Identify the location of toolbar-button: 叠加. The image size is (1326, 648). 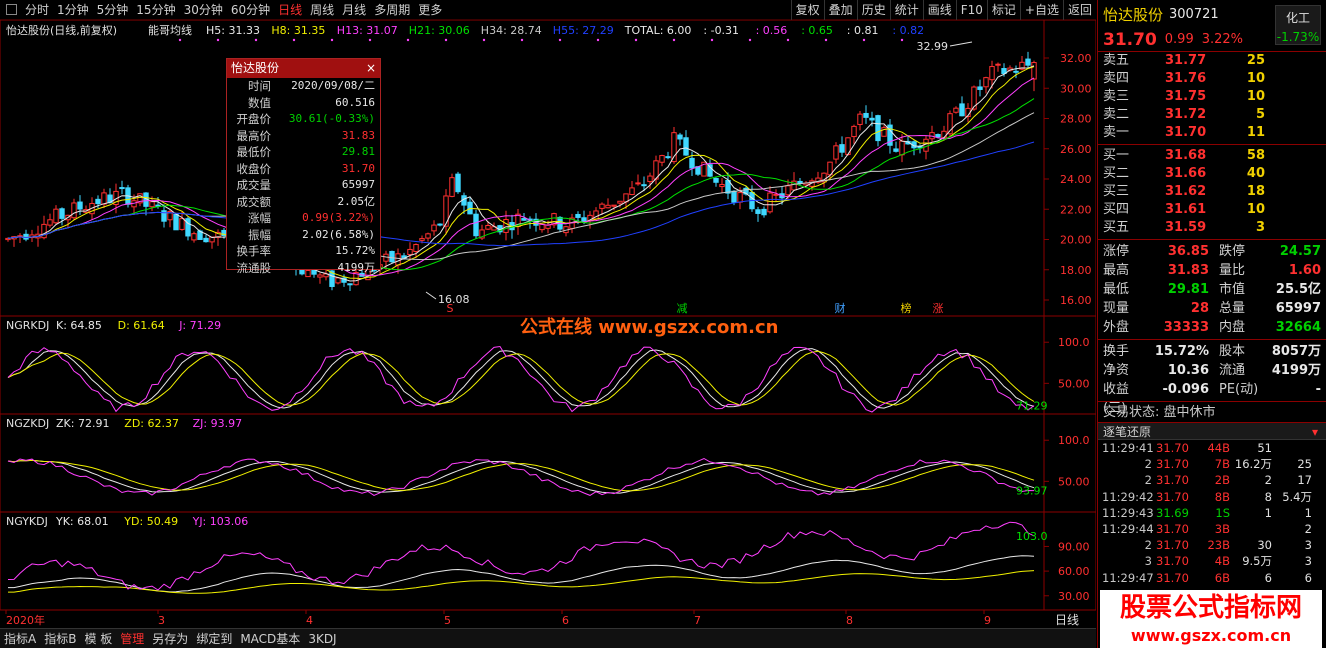
(840, 10).